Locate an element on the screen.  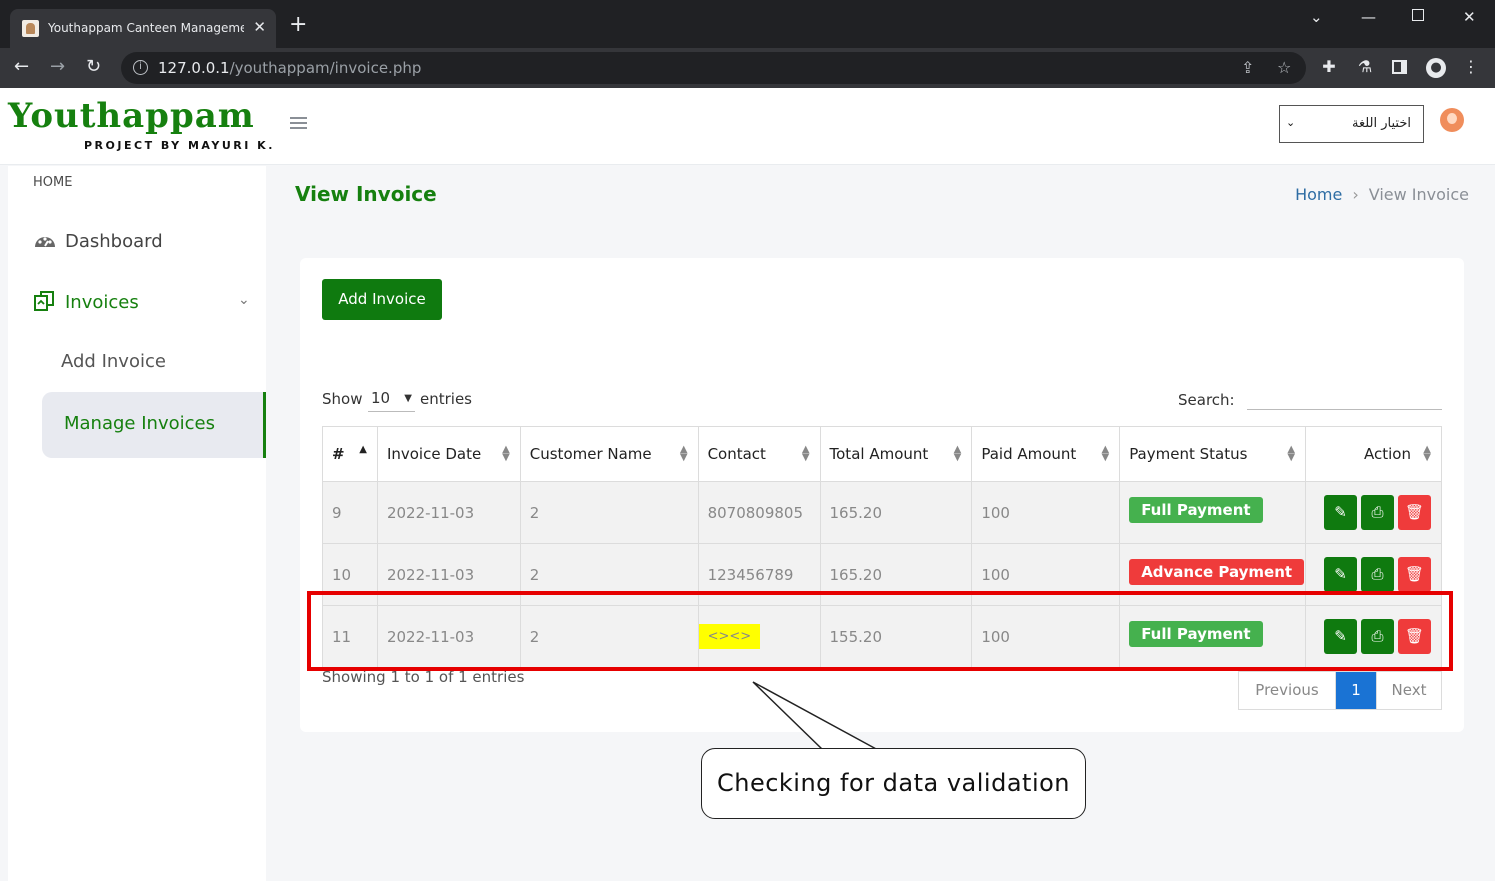
logo: Youthappam is located at coordinates (131, 116).